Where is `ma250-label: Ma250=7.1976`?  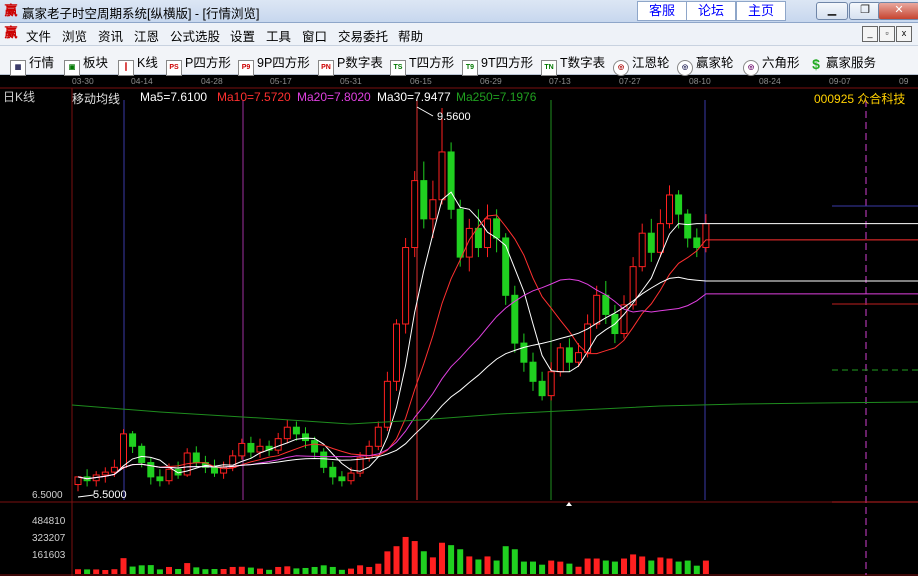 ma250-label: Ma250=7.1976 is located at coordinates (496, 97).